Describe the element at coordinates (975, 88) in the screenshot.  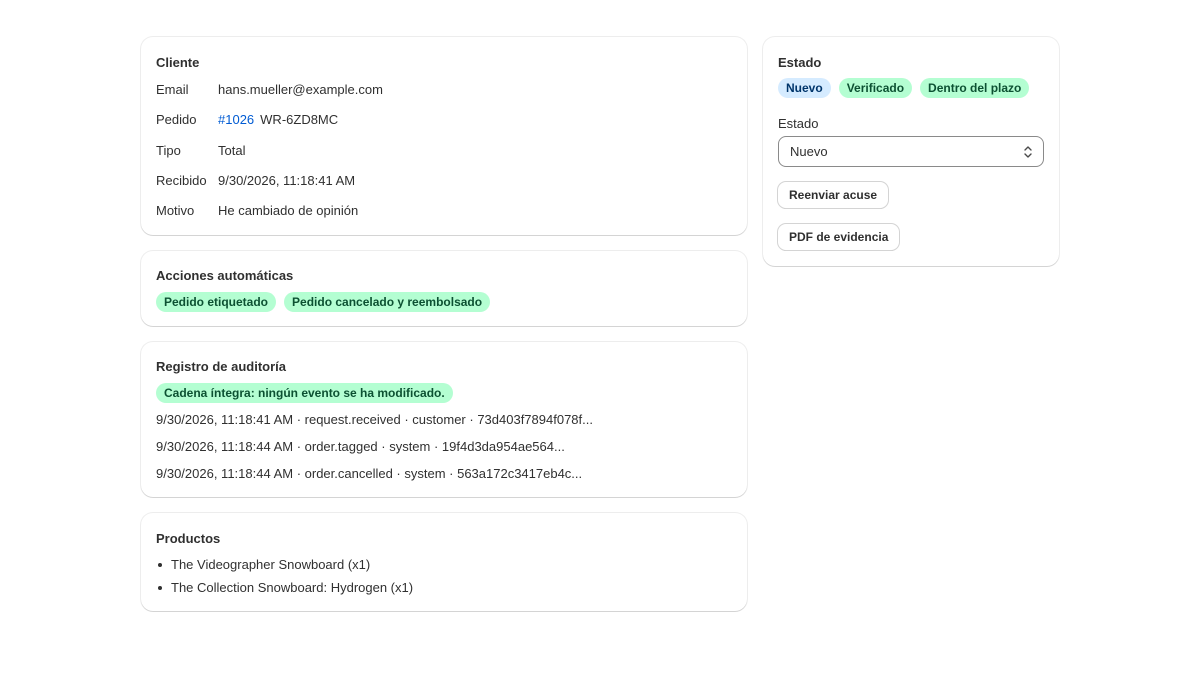
I see `within-deadline-badge: Dentro del plazo` at that location.